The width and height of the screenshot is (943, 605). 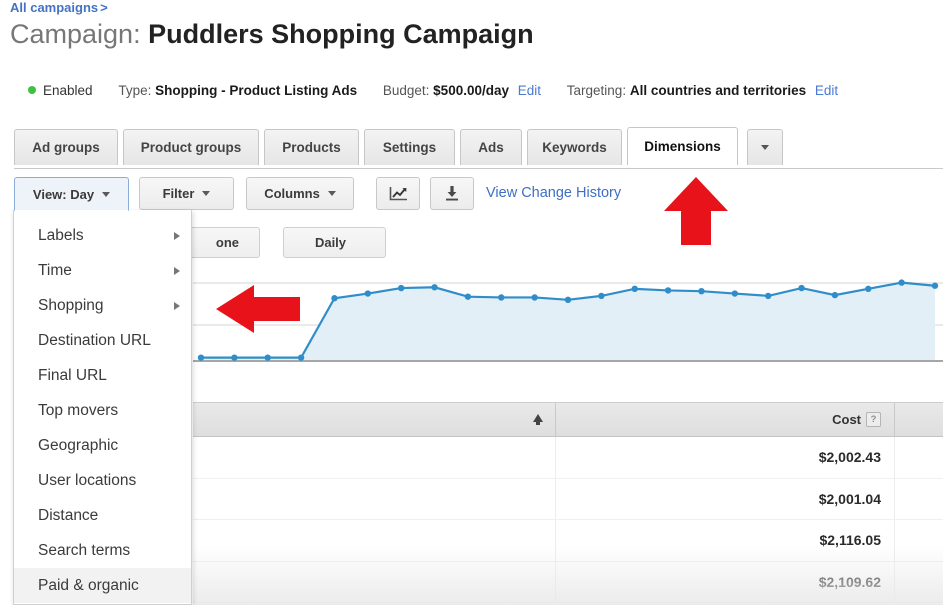 I want to click on filter-button: Filter, so click(x=186, y=193).